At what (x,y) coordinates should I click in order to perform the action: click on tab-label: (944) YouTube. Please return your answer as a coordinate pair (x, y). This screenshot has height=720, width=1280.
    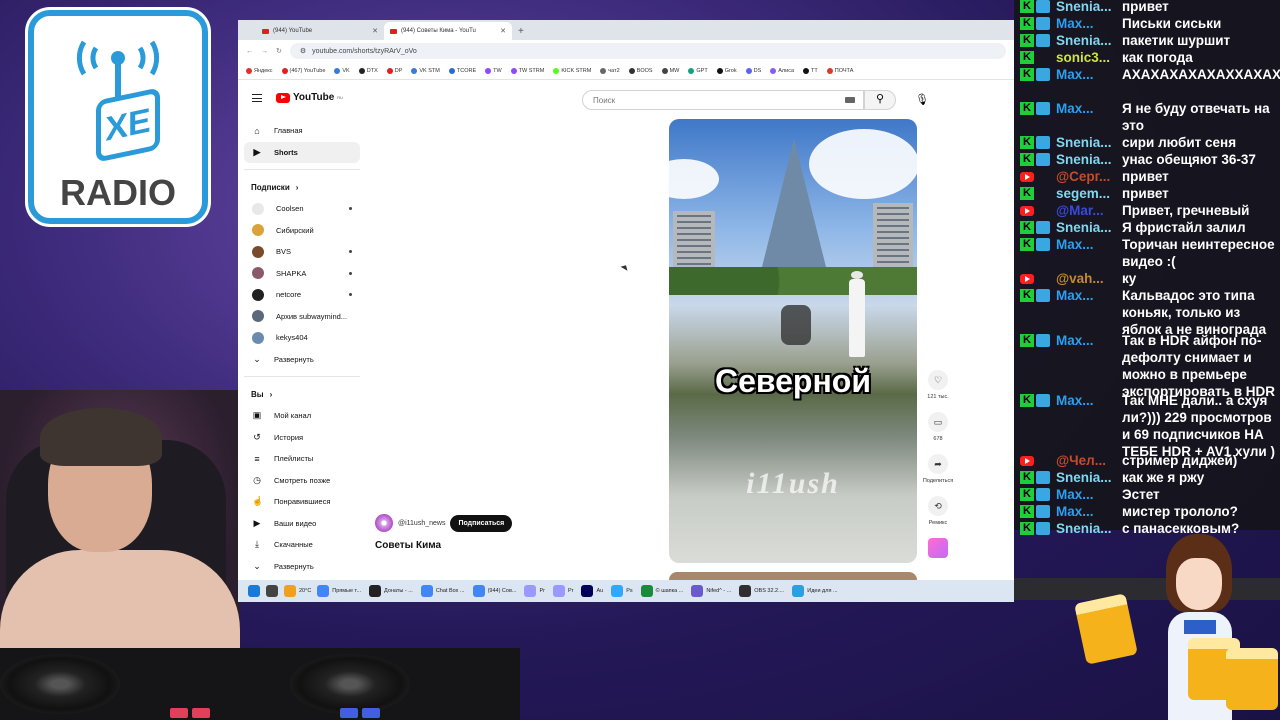
    Looking at the image, I should click on (293, 31).